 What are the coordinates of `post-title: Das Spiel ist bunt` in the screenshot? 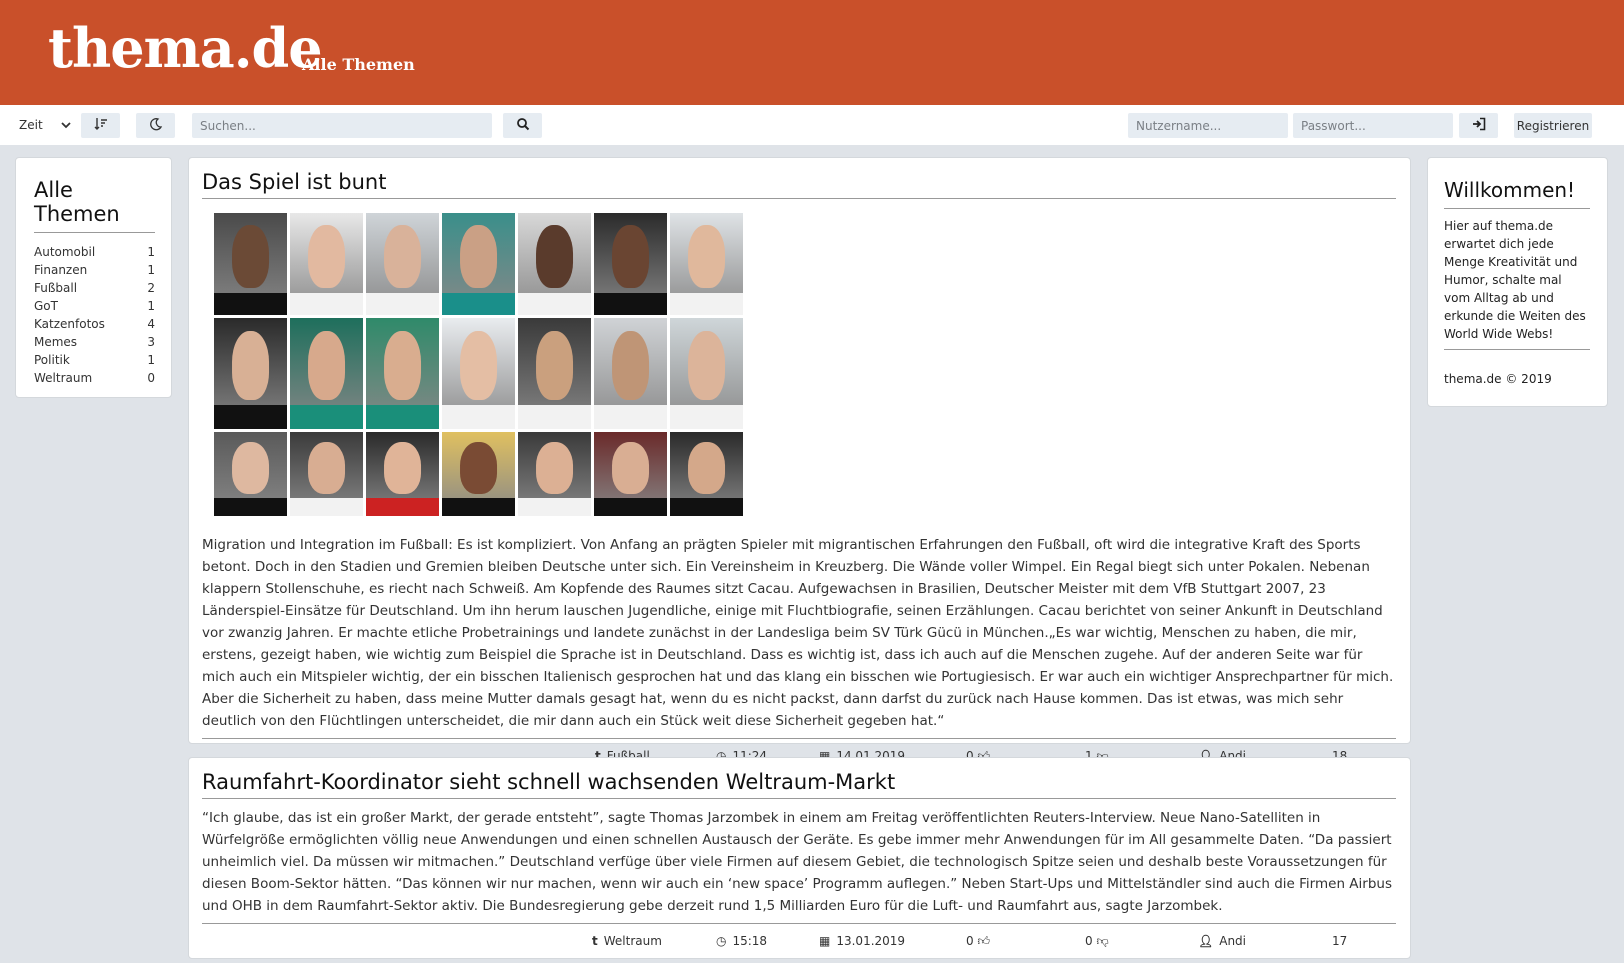 It's located at (799, 184).